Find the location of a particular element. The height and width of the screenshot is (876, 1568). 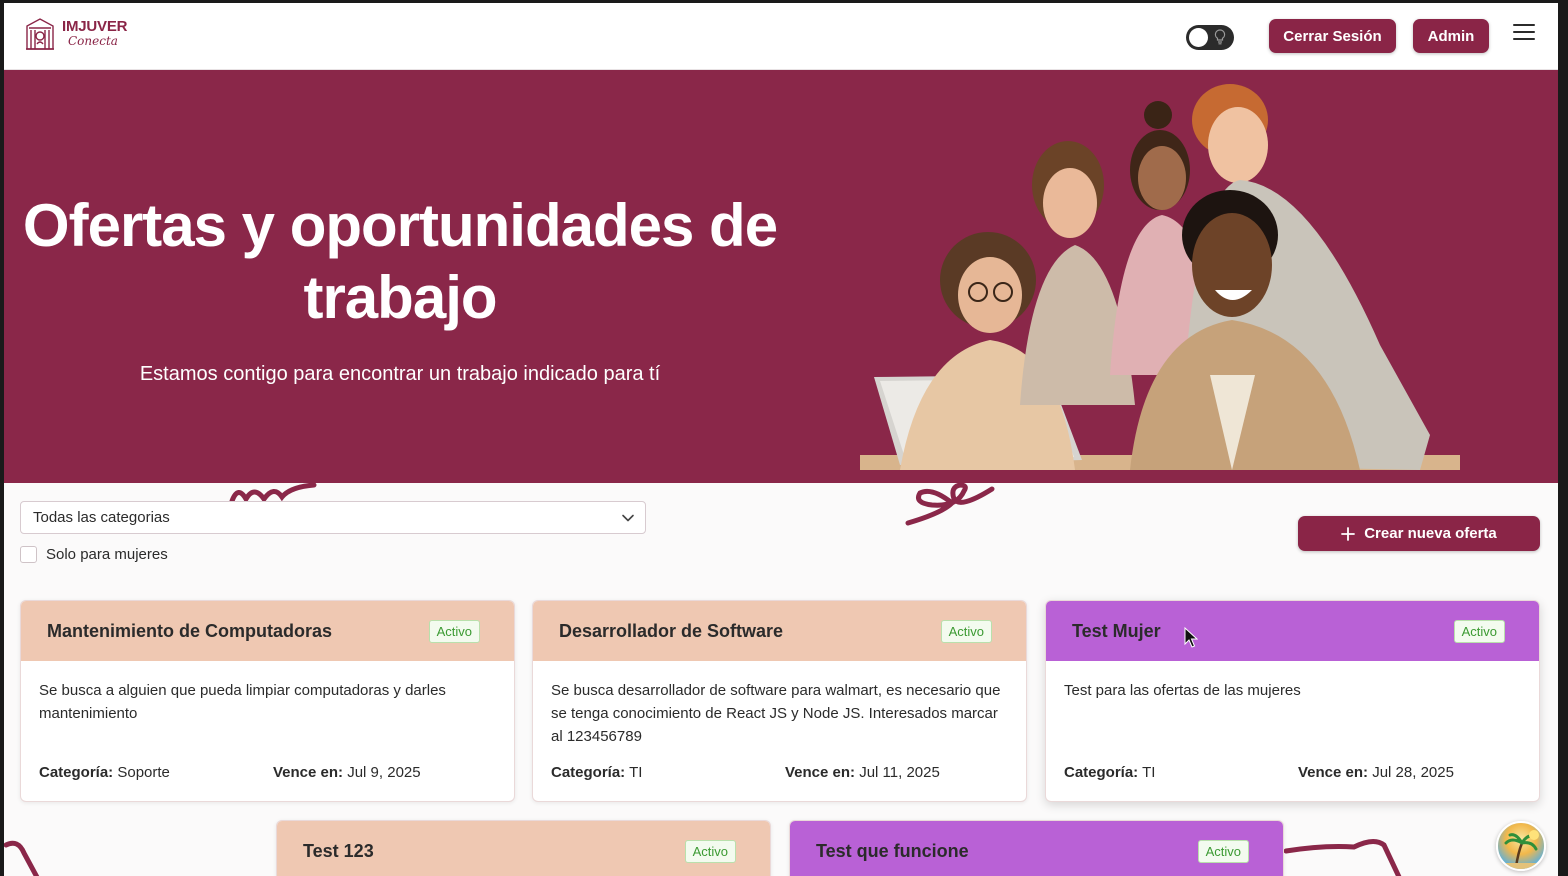

palm-tree-icon is located at coordinates (1521, 849).